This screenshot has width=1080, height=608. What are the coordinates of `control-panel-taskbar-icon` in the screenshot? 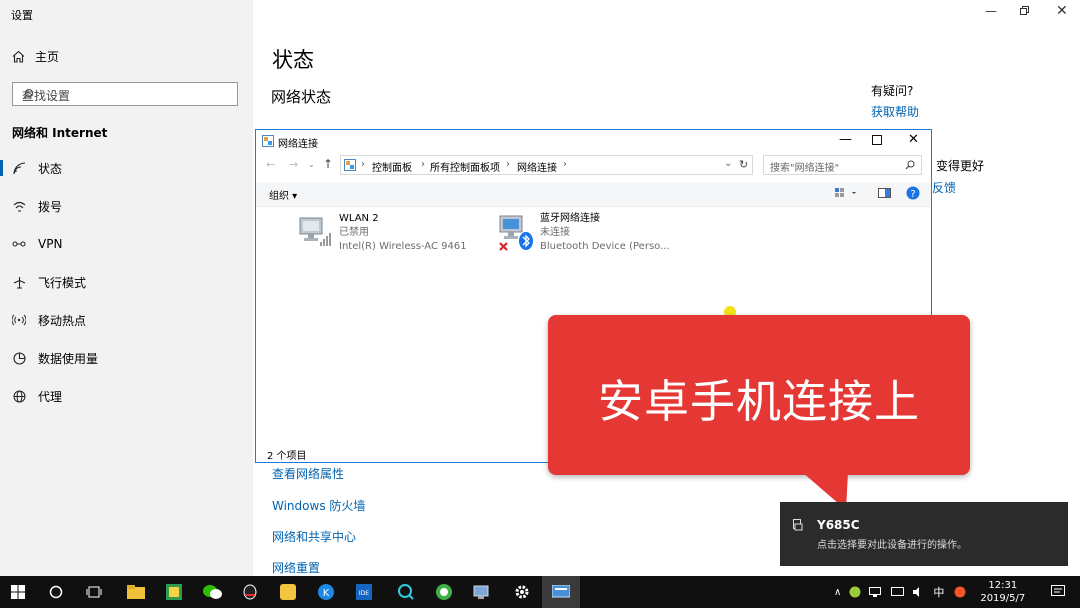 It's located at (561, 592).